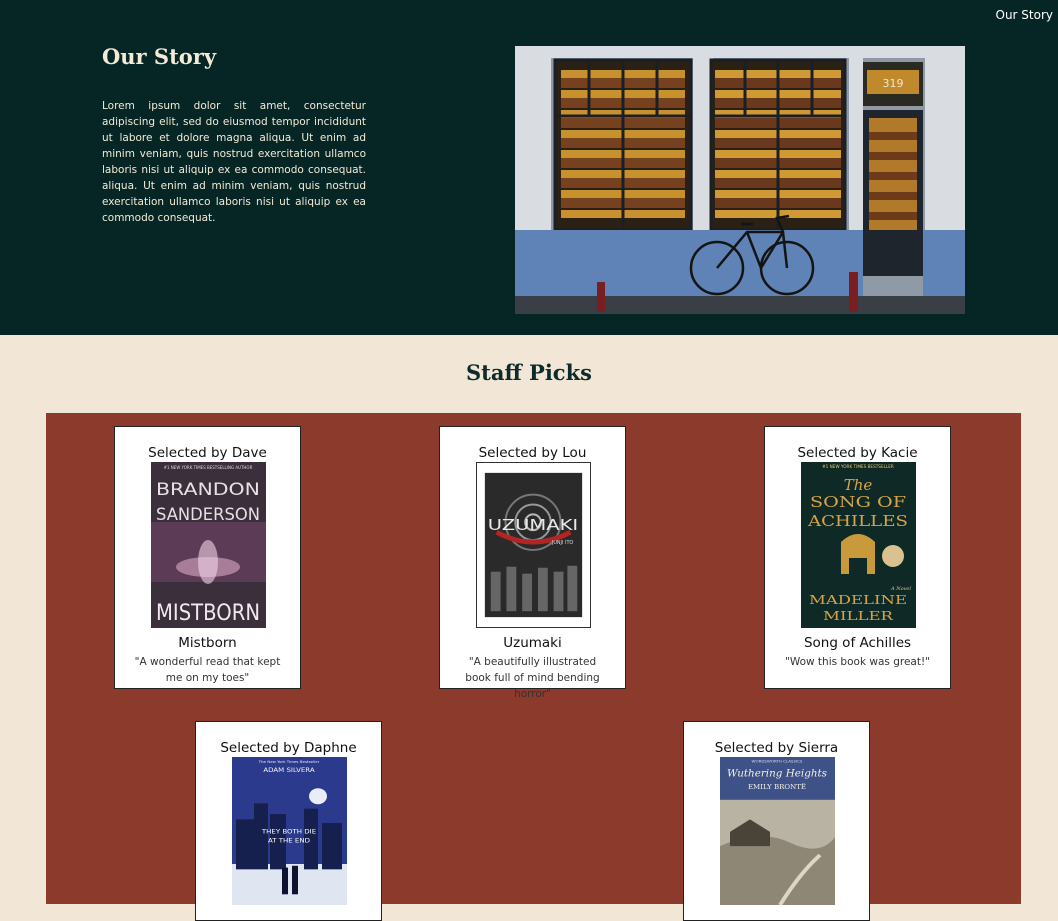 This screenshot has width=1058, height=921. What do you see at coordinates (777, 773) in the screenshot?
I see `cover-title: Wuthering Heights` at bounding box center [777, 773].